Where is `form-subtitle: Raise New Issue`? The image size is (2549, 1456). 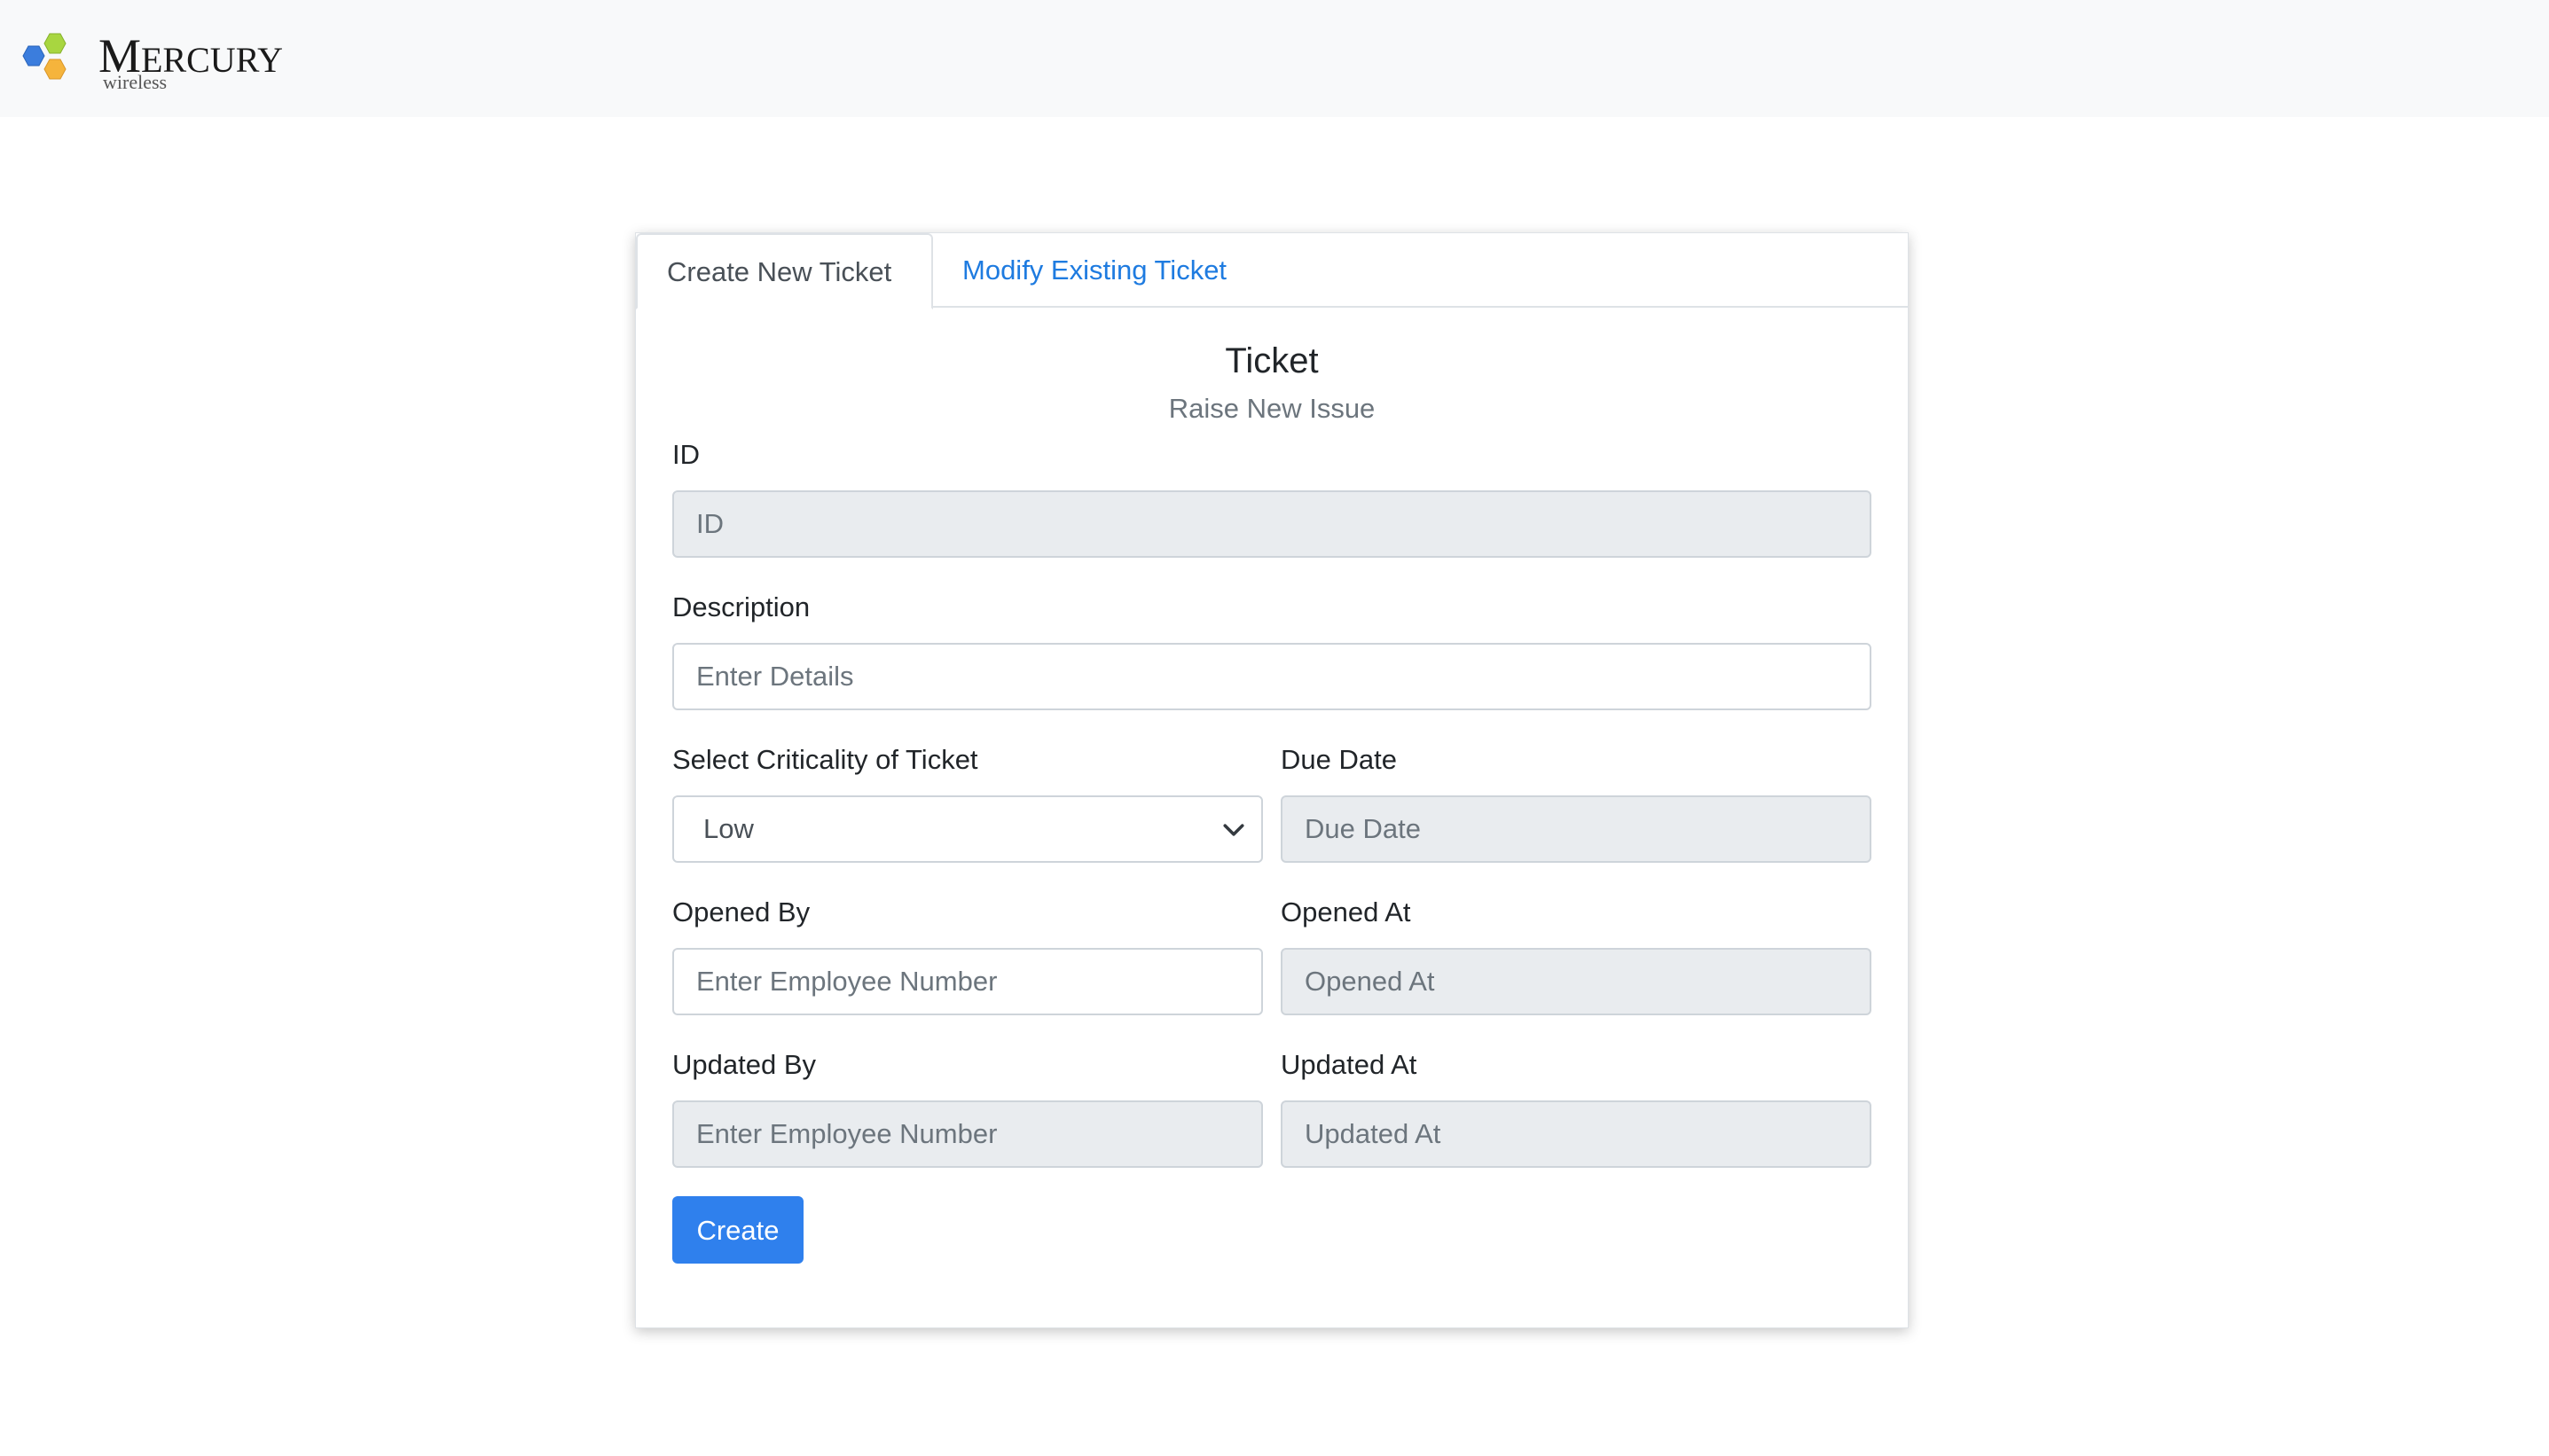 form-subtitle: Raise New Issue is located at coordinates (1272, 408).